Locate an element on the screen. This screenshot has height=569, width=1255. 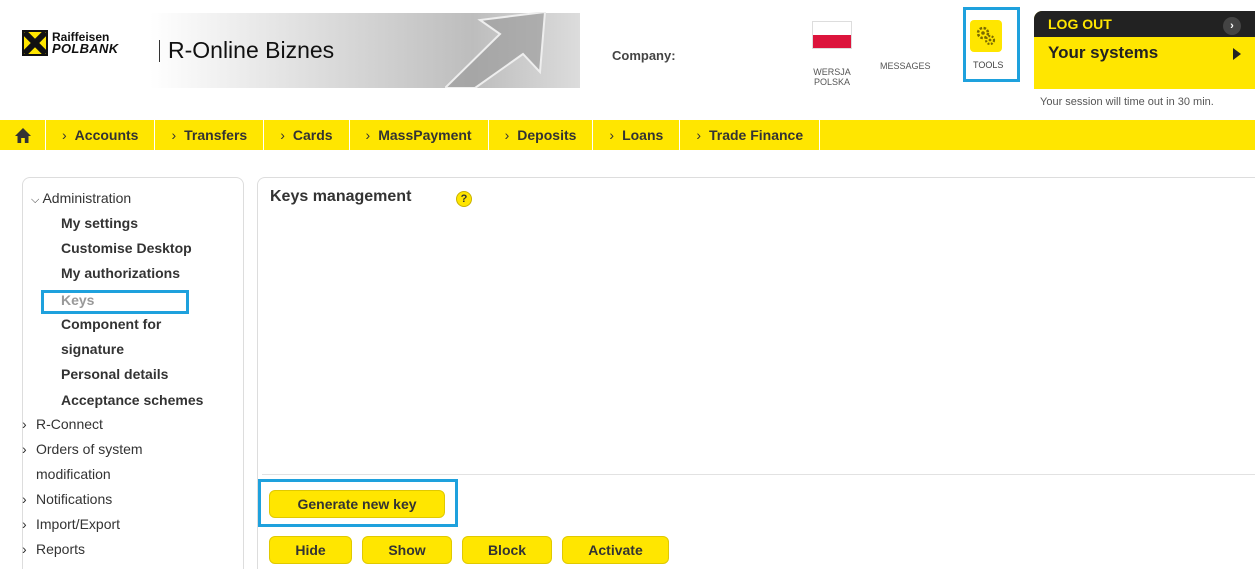
sidebar-item-administration: ⌵ Administration is located at coordinates (81, 198).